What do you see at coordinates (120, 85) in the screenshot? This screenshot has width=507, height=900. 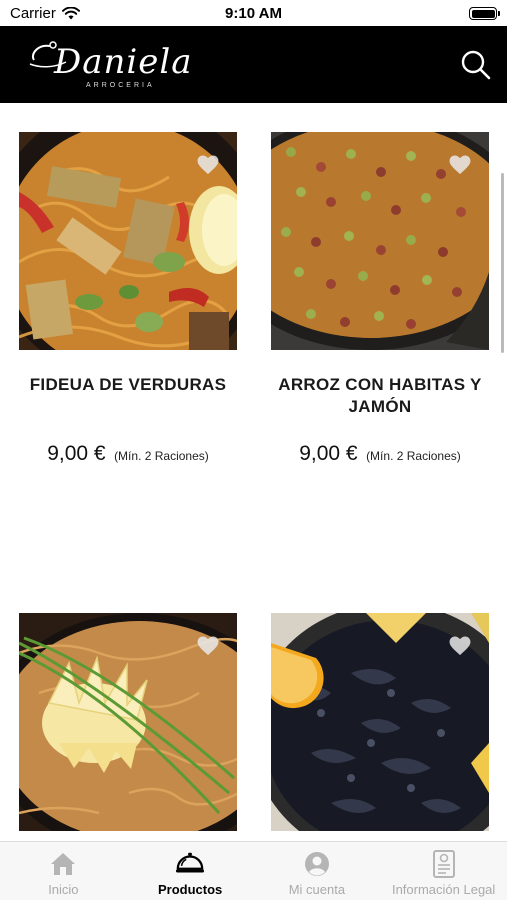 I see `logo-subtitle: ARROCERIA` at bounding box center [120, 85].